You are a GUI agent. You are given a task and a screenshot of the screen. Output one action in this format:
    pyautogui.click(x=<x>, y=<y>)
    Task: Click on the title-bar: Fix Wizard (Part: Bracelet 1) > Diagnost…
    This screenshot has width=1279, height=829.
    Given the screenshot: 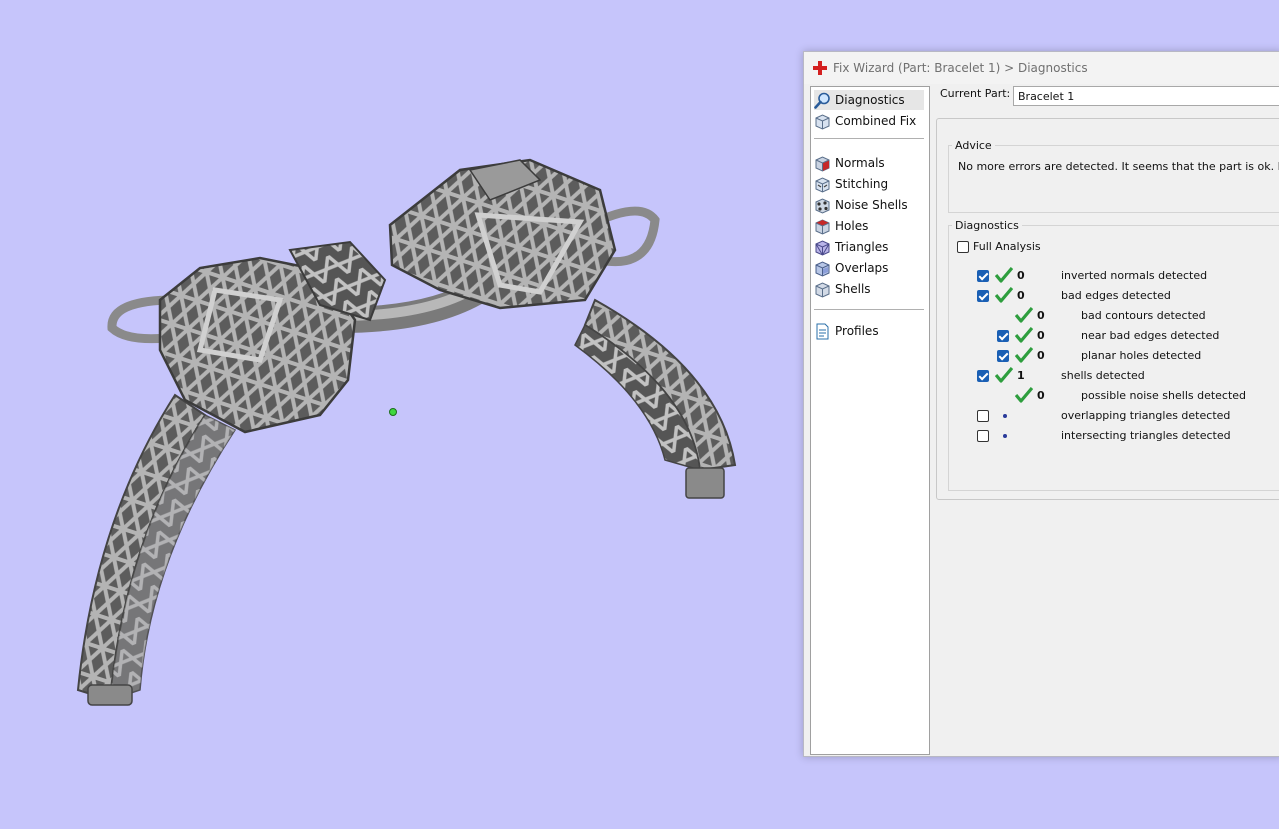 What is the action you would take?
    pyautogui.click(x=1041, y=68)
    